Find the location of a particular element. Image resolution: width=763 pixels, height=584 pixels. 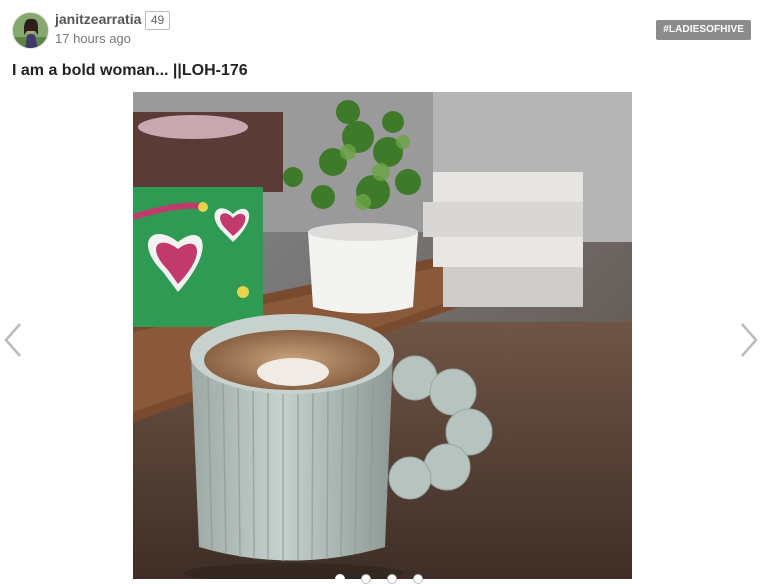

post-title: I am a bold woman... ||LOH-176 is located at coordinates (130, 71).